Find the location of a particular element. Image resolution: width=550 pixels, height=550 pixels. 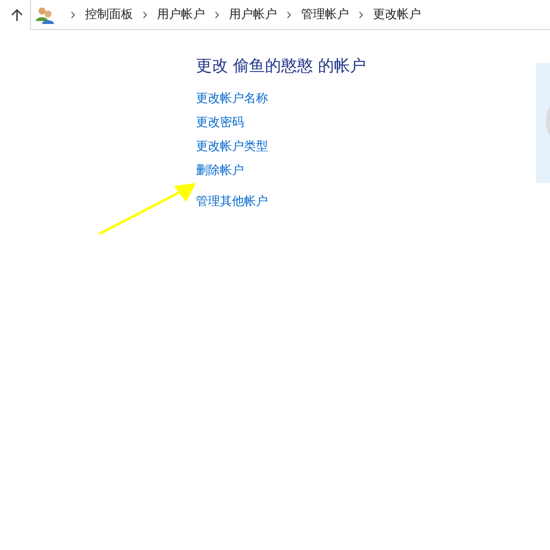

account-link: 更改密码 is located at coordinates (281, 122).